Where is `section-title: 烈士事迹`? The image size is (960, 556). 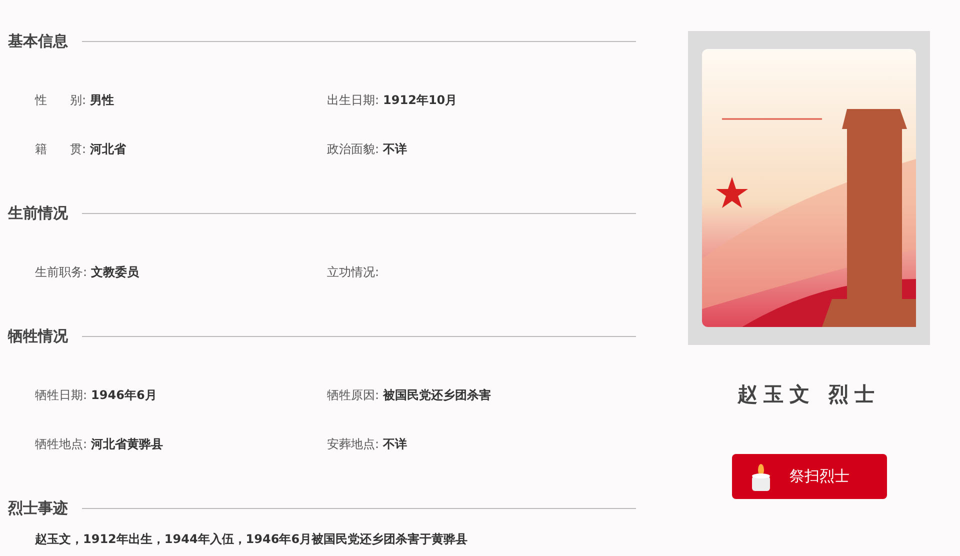
section-title: 烈士事迹 is located at coordinates (38, 508).